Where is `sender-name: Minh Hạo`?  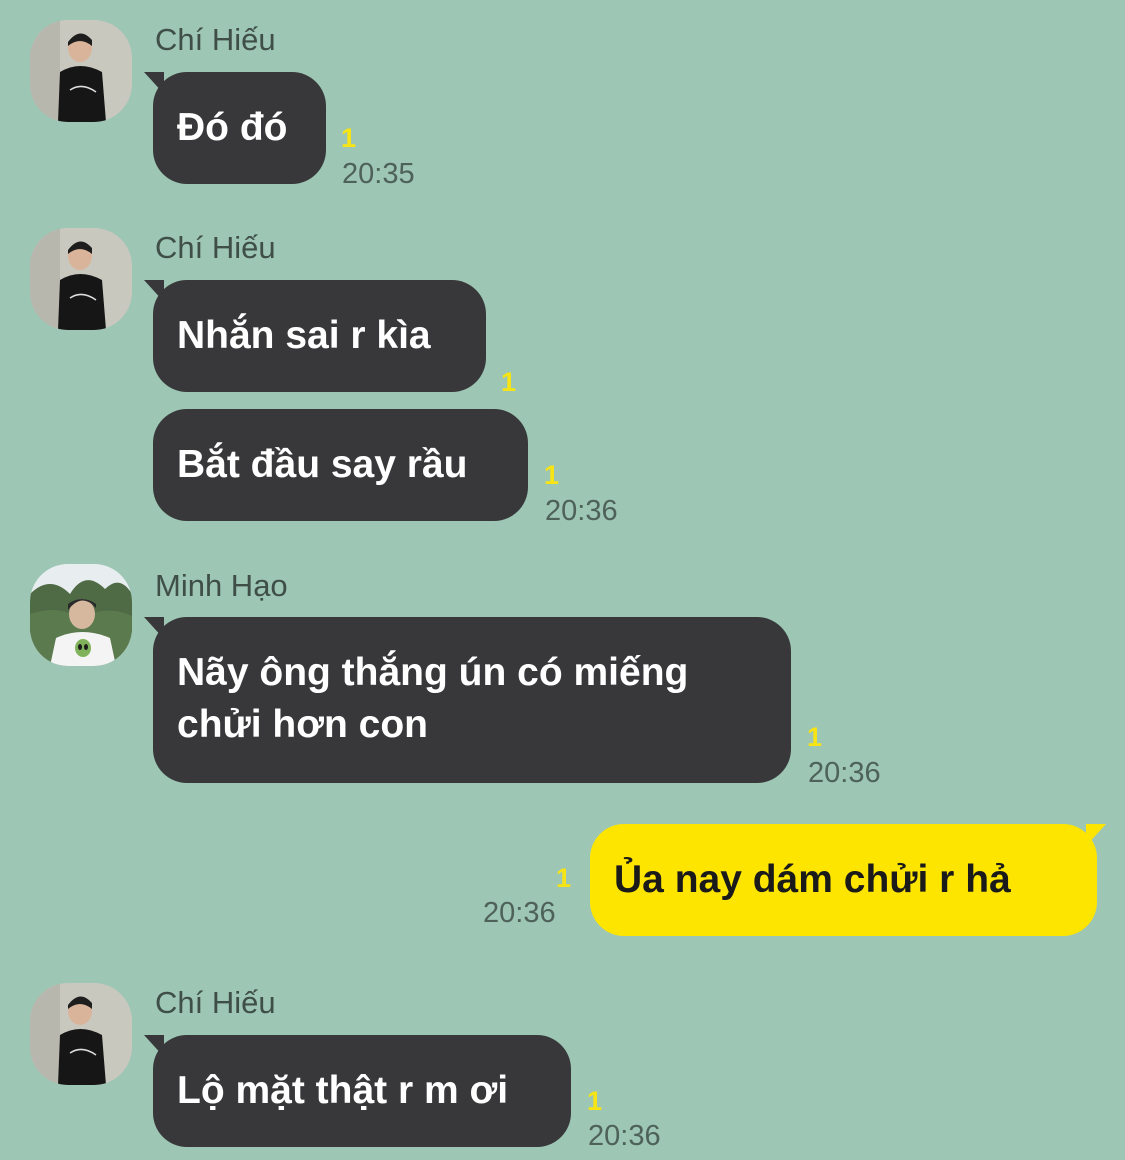 sender-name: Minh Hạo is located at coordinates (221, 585).